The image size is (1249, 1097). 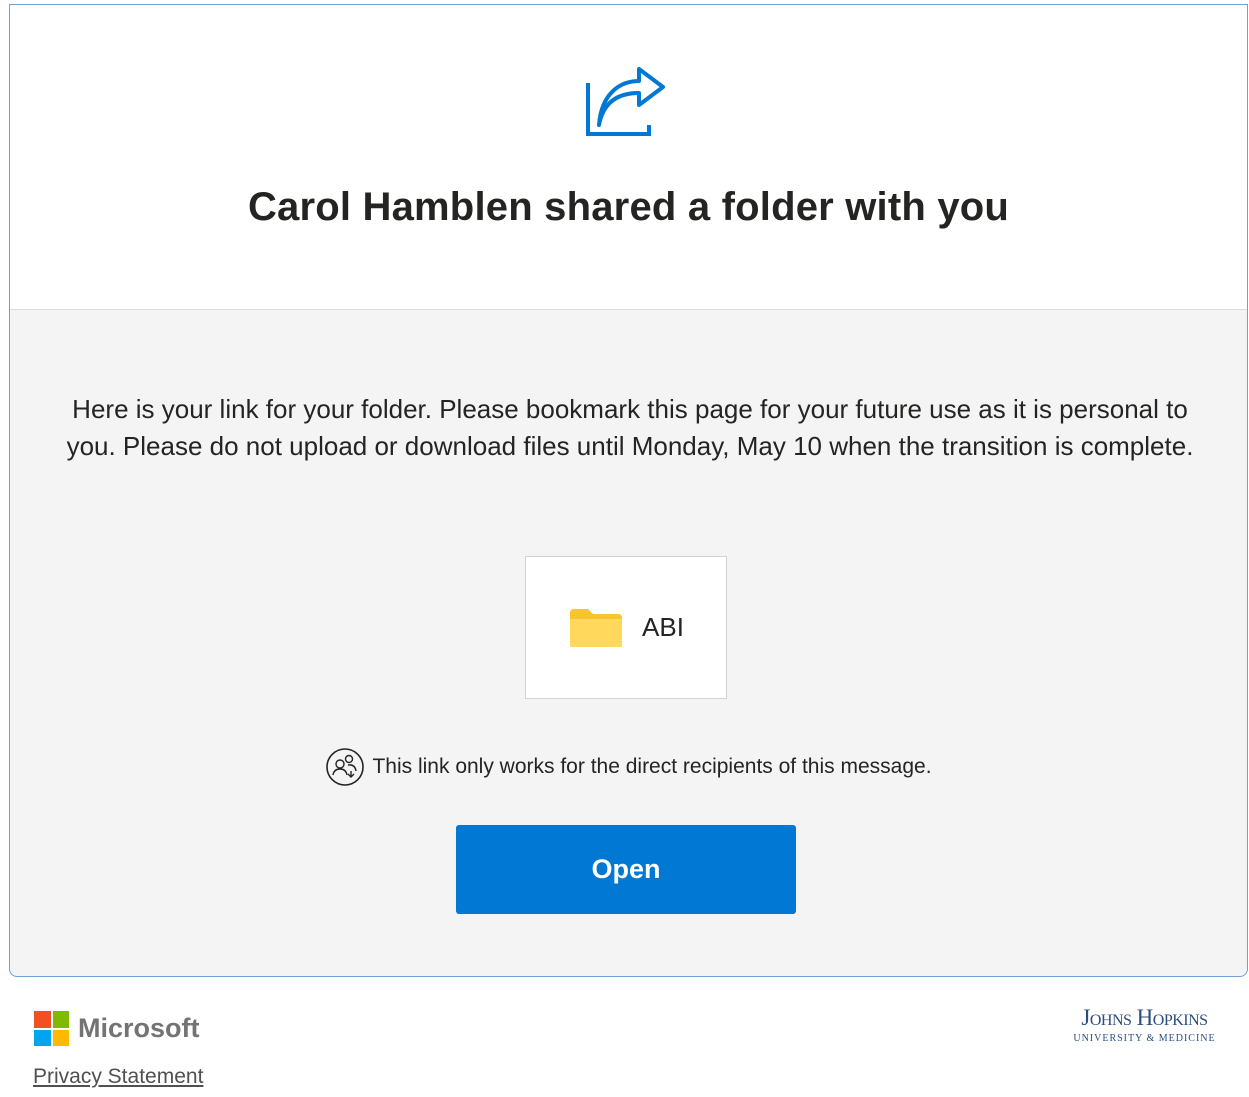 What do you see at coordinates (345, 767) in the screenshot?
I see `people-icon` at bounding box center [345, 767].